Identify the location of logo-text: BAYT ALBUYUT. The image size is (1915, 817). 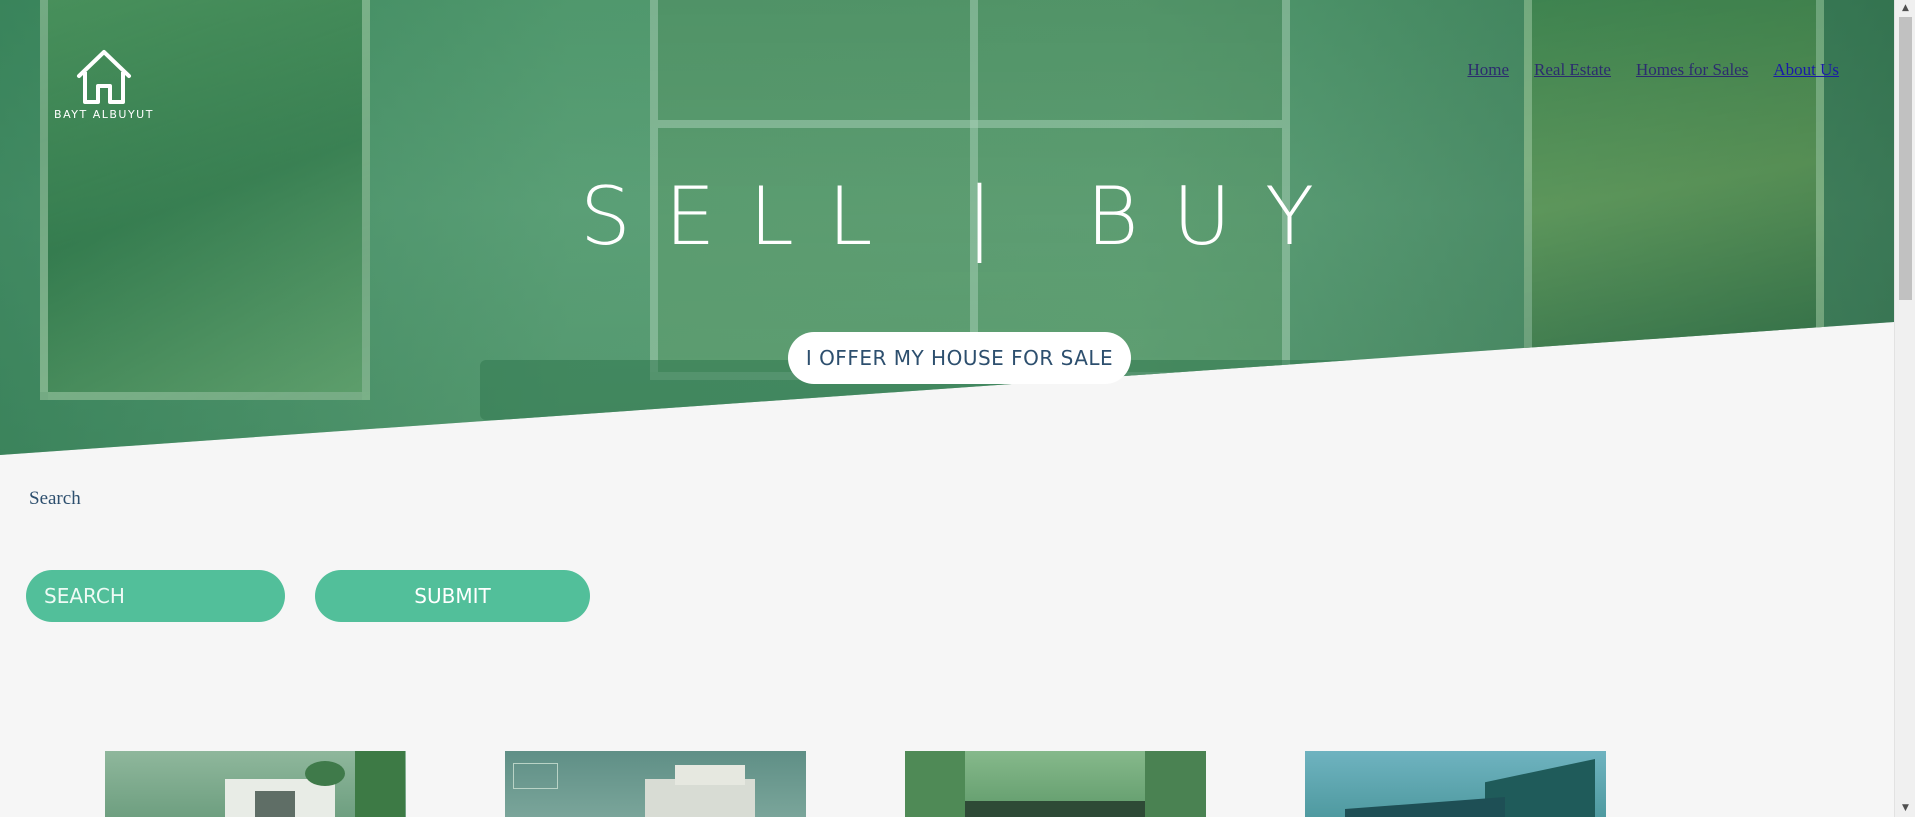
(104, 114).